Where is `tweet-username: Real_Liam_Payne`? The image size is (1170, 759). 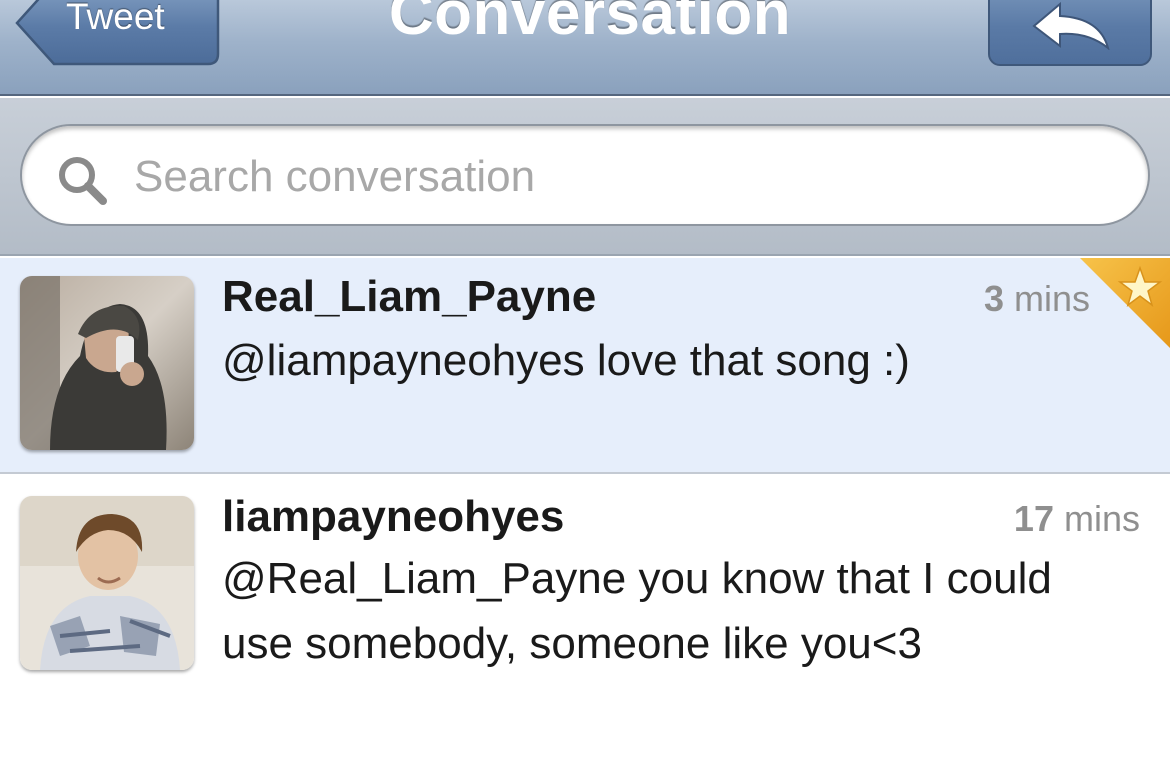
tweet-username: Real_Liam_Payne is located at coordinates (409, 297).